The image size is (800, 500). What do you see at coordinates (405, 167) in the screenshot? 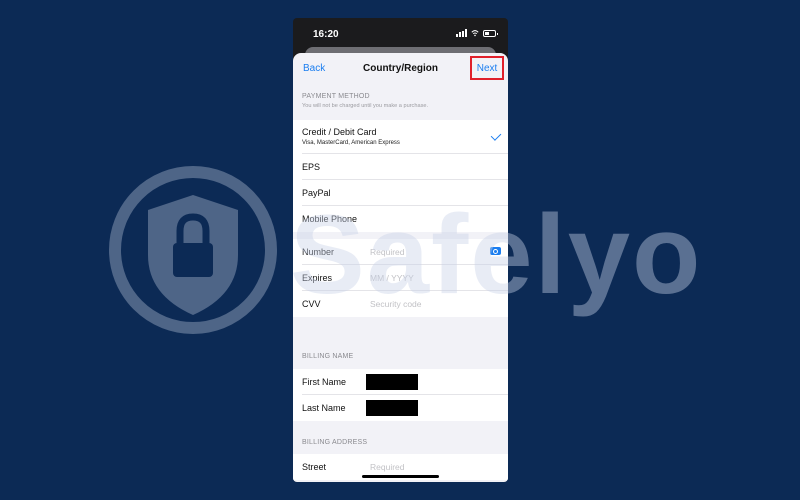
I see `payment-option-eps: EPS` at bounding box center [405, 167].